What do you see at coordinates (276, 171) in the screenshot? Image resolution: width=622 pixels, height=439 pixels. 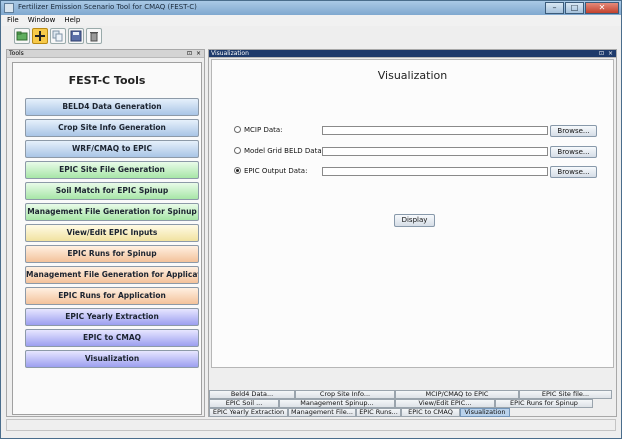 I see `epic-output-label: EPIC Output Data:` at bounding box center [276, 171].